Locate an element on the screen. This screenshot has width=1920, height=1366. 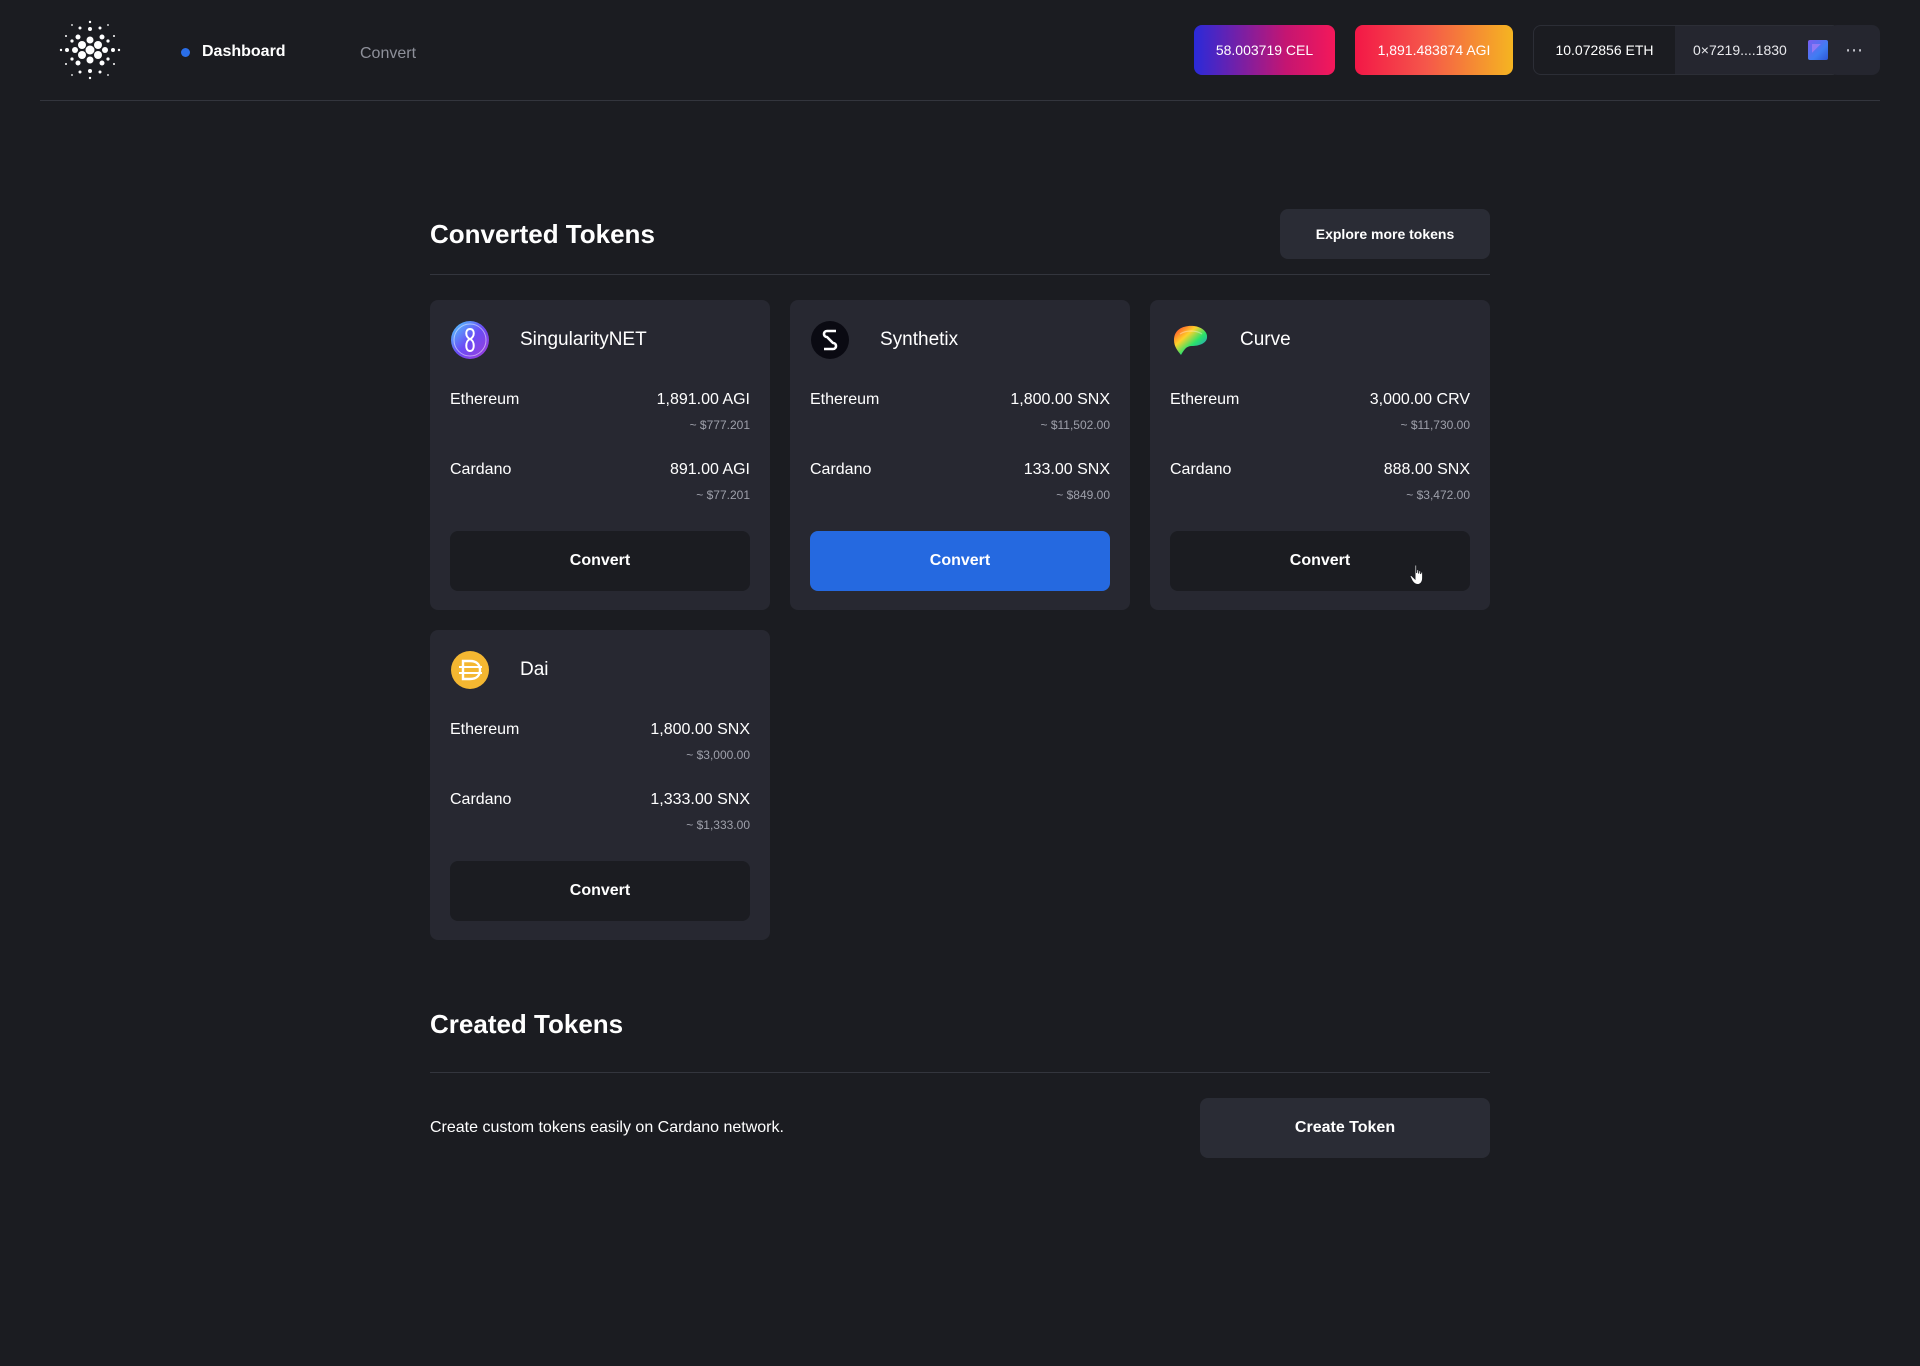
wallet-widget: 10.072856 ETH 0×7219....1830 is located at coordinates (1686, 50).